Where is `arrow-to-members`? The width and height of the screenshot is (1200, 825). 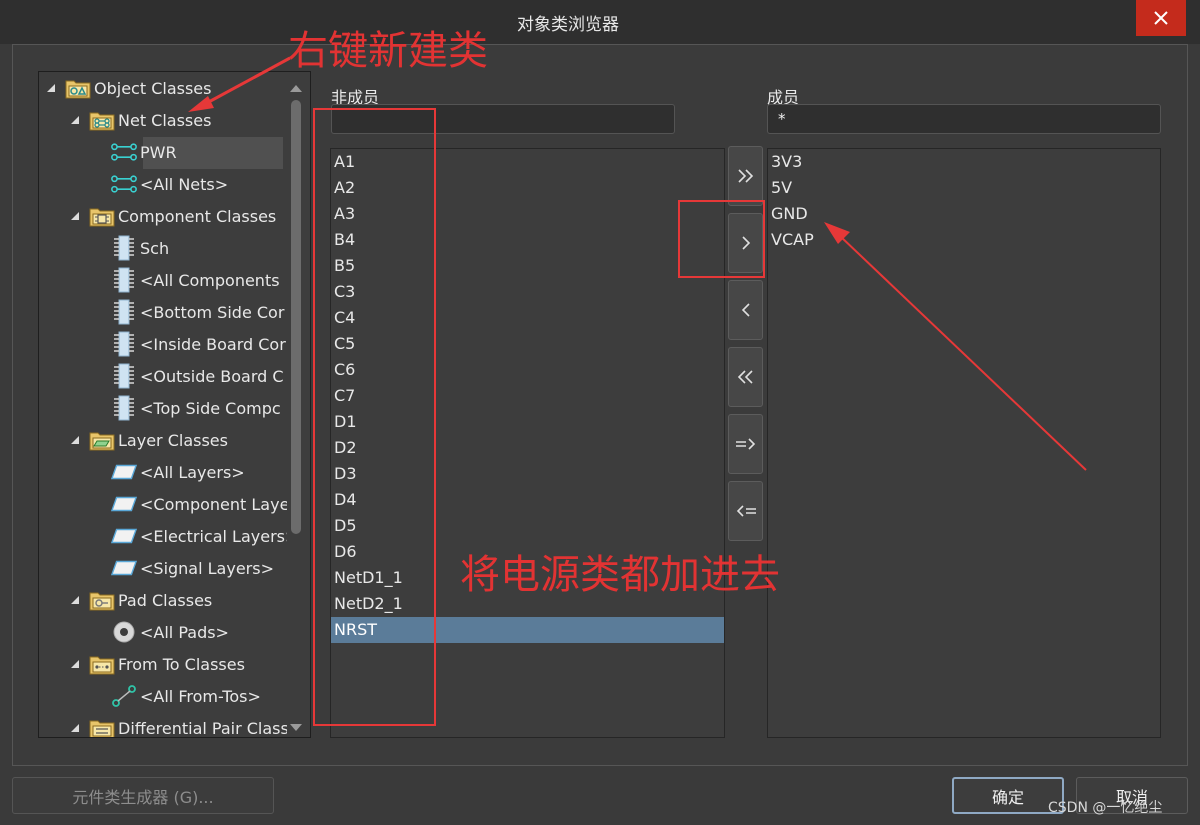 arrow-to-members is located at coordinates (955, 346).